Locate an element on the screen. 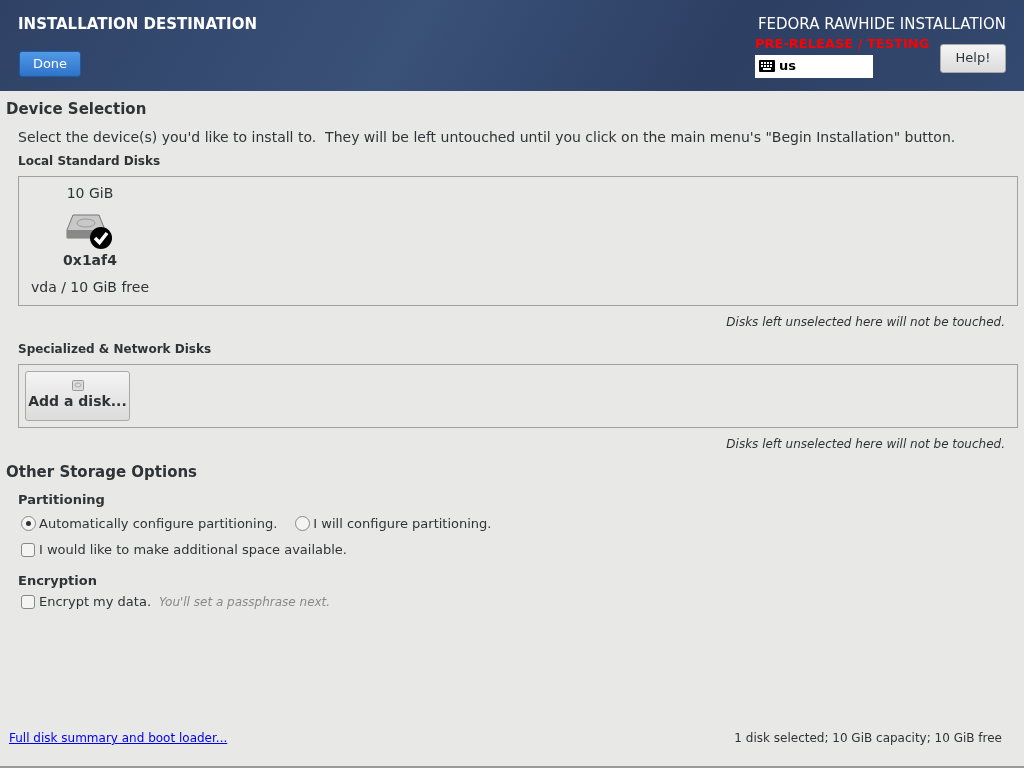 This screenshot has width=1024, height=768. radio-option: I will configure partitioning. is located at coordinates (393, 523).